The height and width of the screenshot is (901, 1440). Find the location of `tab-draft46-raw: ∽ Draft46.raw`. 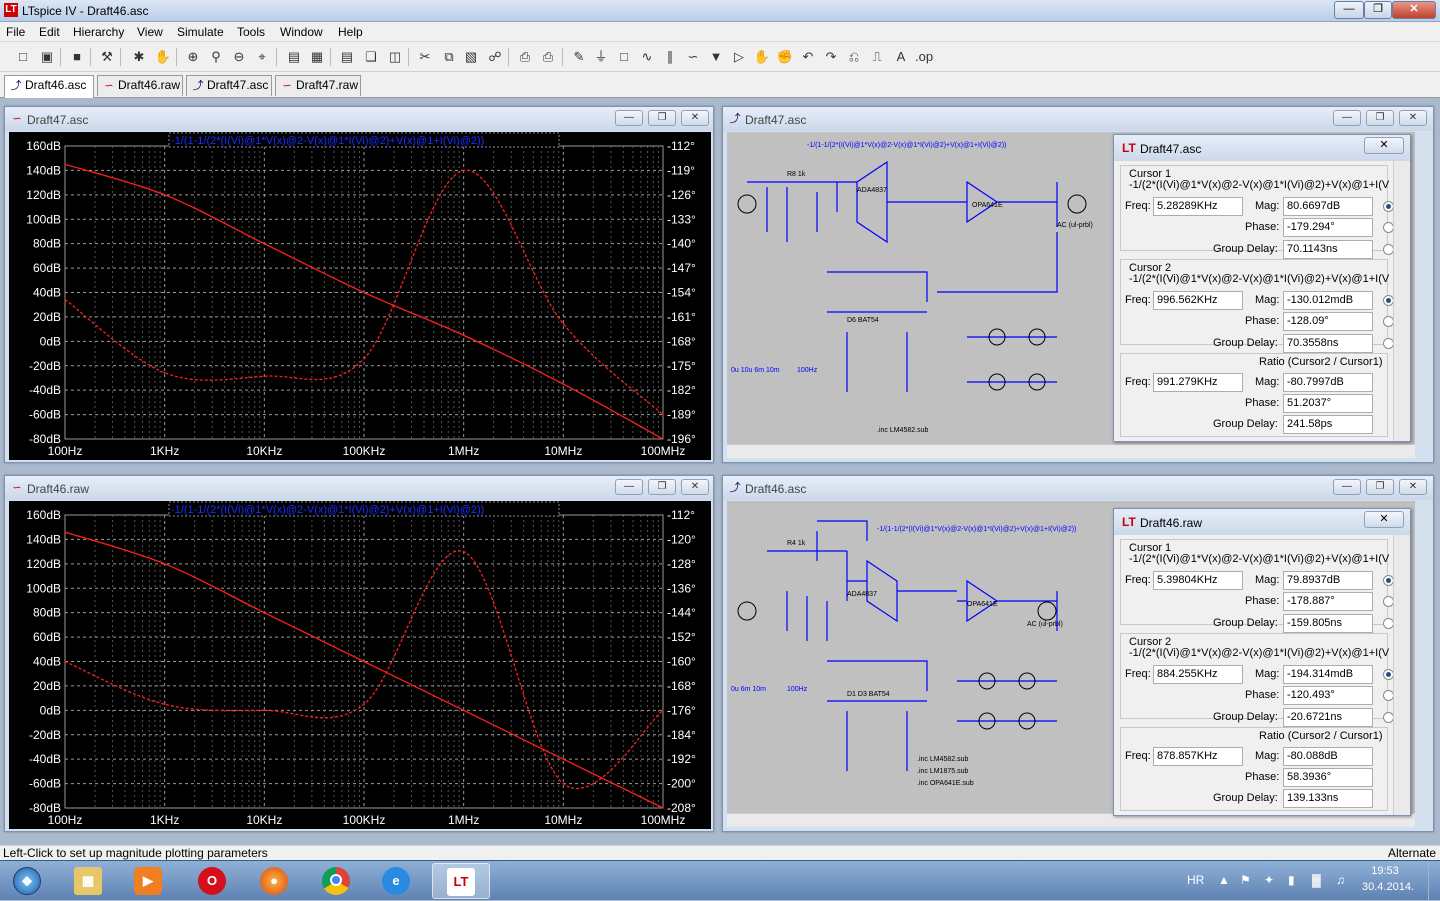

tab-draft46-raw: ∽ Draft46.raw is located at coordinates (140, 85).